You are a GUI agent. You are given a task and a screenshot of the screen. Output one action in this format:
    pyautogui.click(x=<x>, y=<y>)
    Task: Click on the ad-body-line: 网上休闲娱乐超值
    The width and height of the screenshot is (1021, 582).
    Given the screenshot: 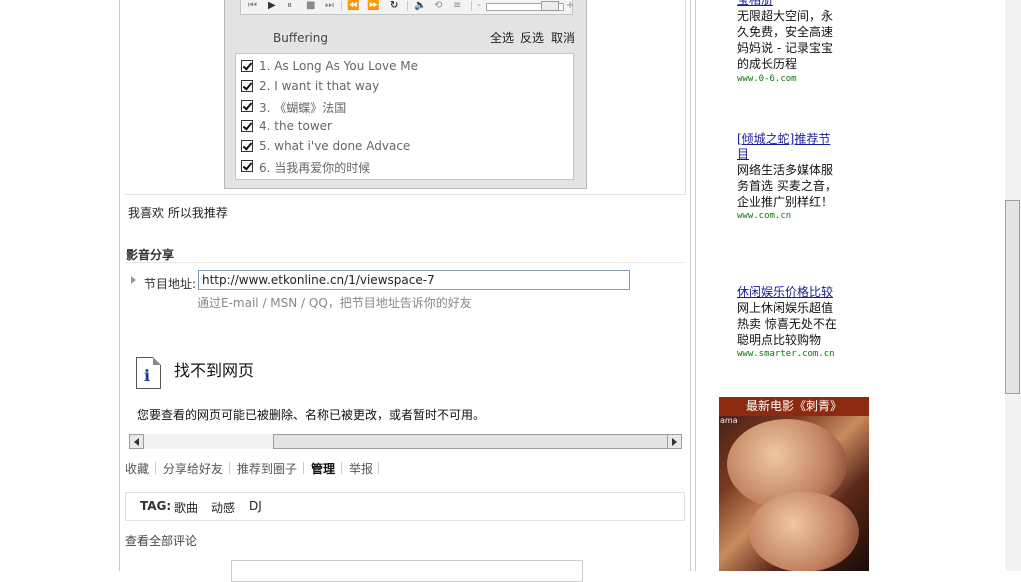 What is the action you would take?
    pyautogui.click(x=785, y=308)
    